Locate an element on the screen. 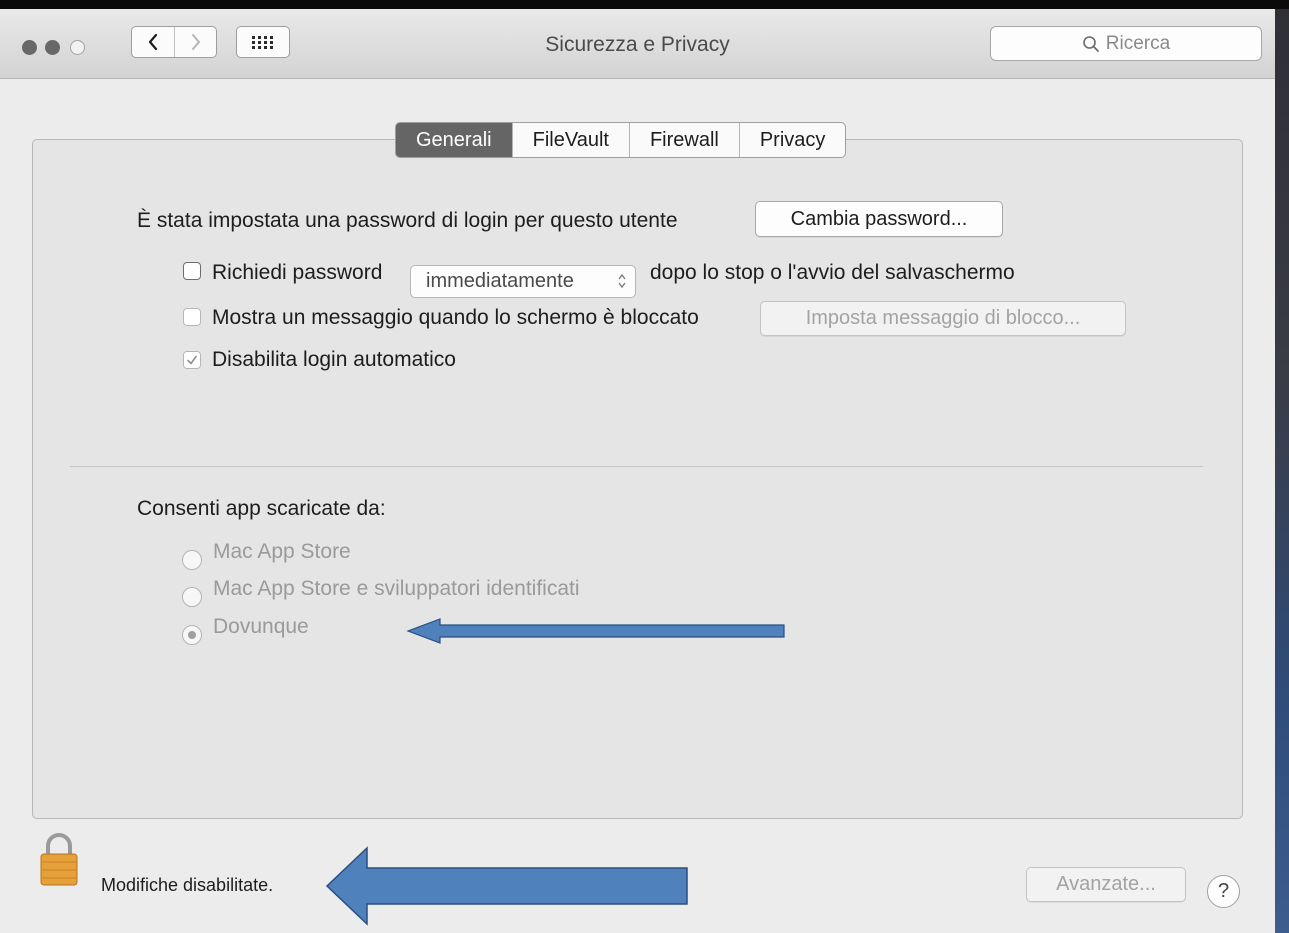 This screenshot has width=1289, height=933. section-divider is located at coordinates (636, 466).